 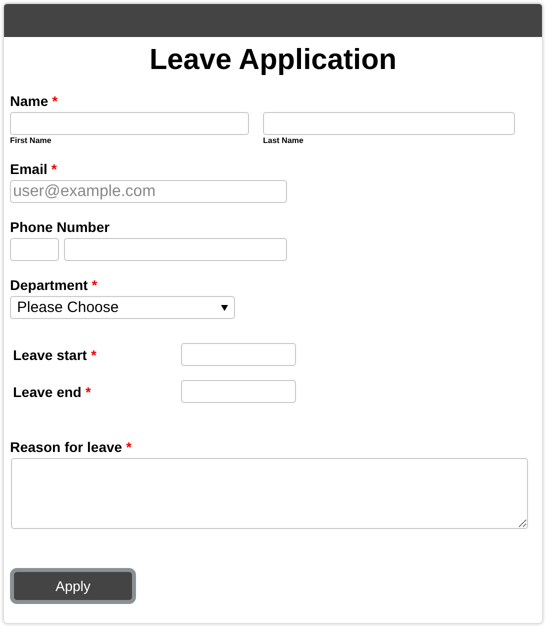 I want to click on apply-button: Apply, so click(x=73, y=586).